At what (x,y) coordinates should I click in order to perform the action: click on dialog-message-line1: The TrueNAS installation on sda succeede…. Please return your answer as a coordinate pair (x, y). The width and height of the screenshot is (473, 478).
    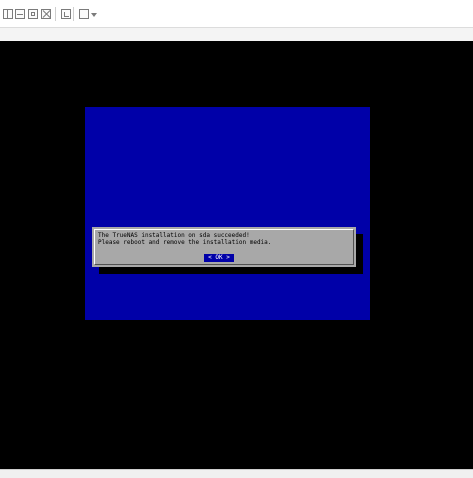
    Looking at the image, I should click on (174, 235).